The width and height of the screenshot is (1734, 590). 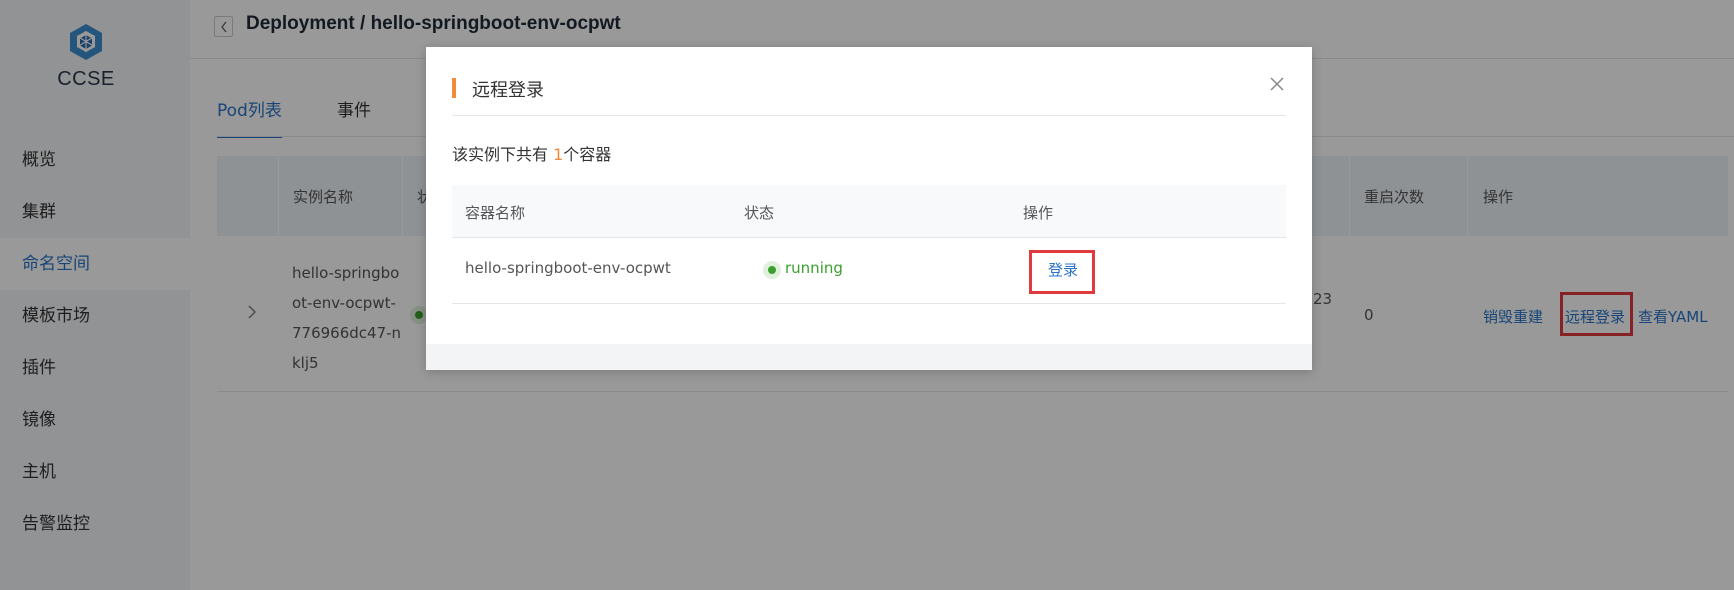 I want to click on close-icon, so click(x=1277, y=84).